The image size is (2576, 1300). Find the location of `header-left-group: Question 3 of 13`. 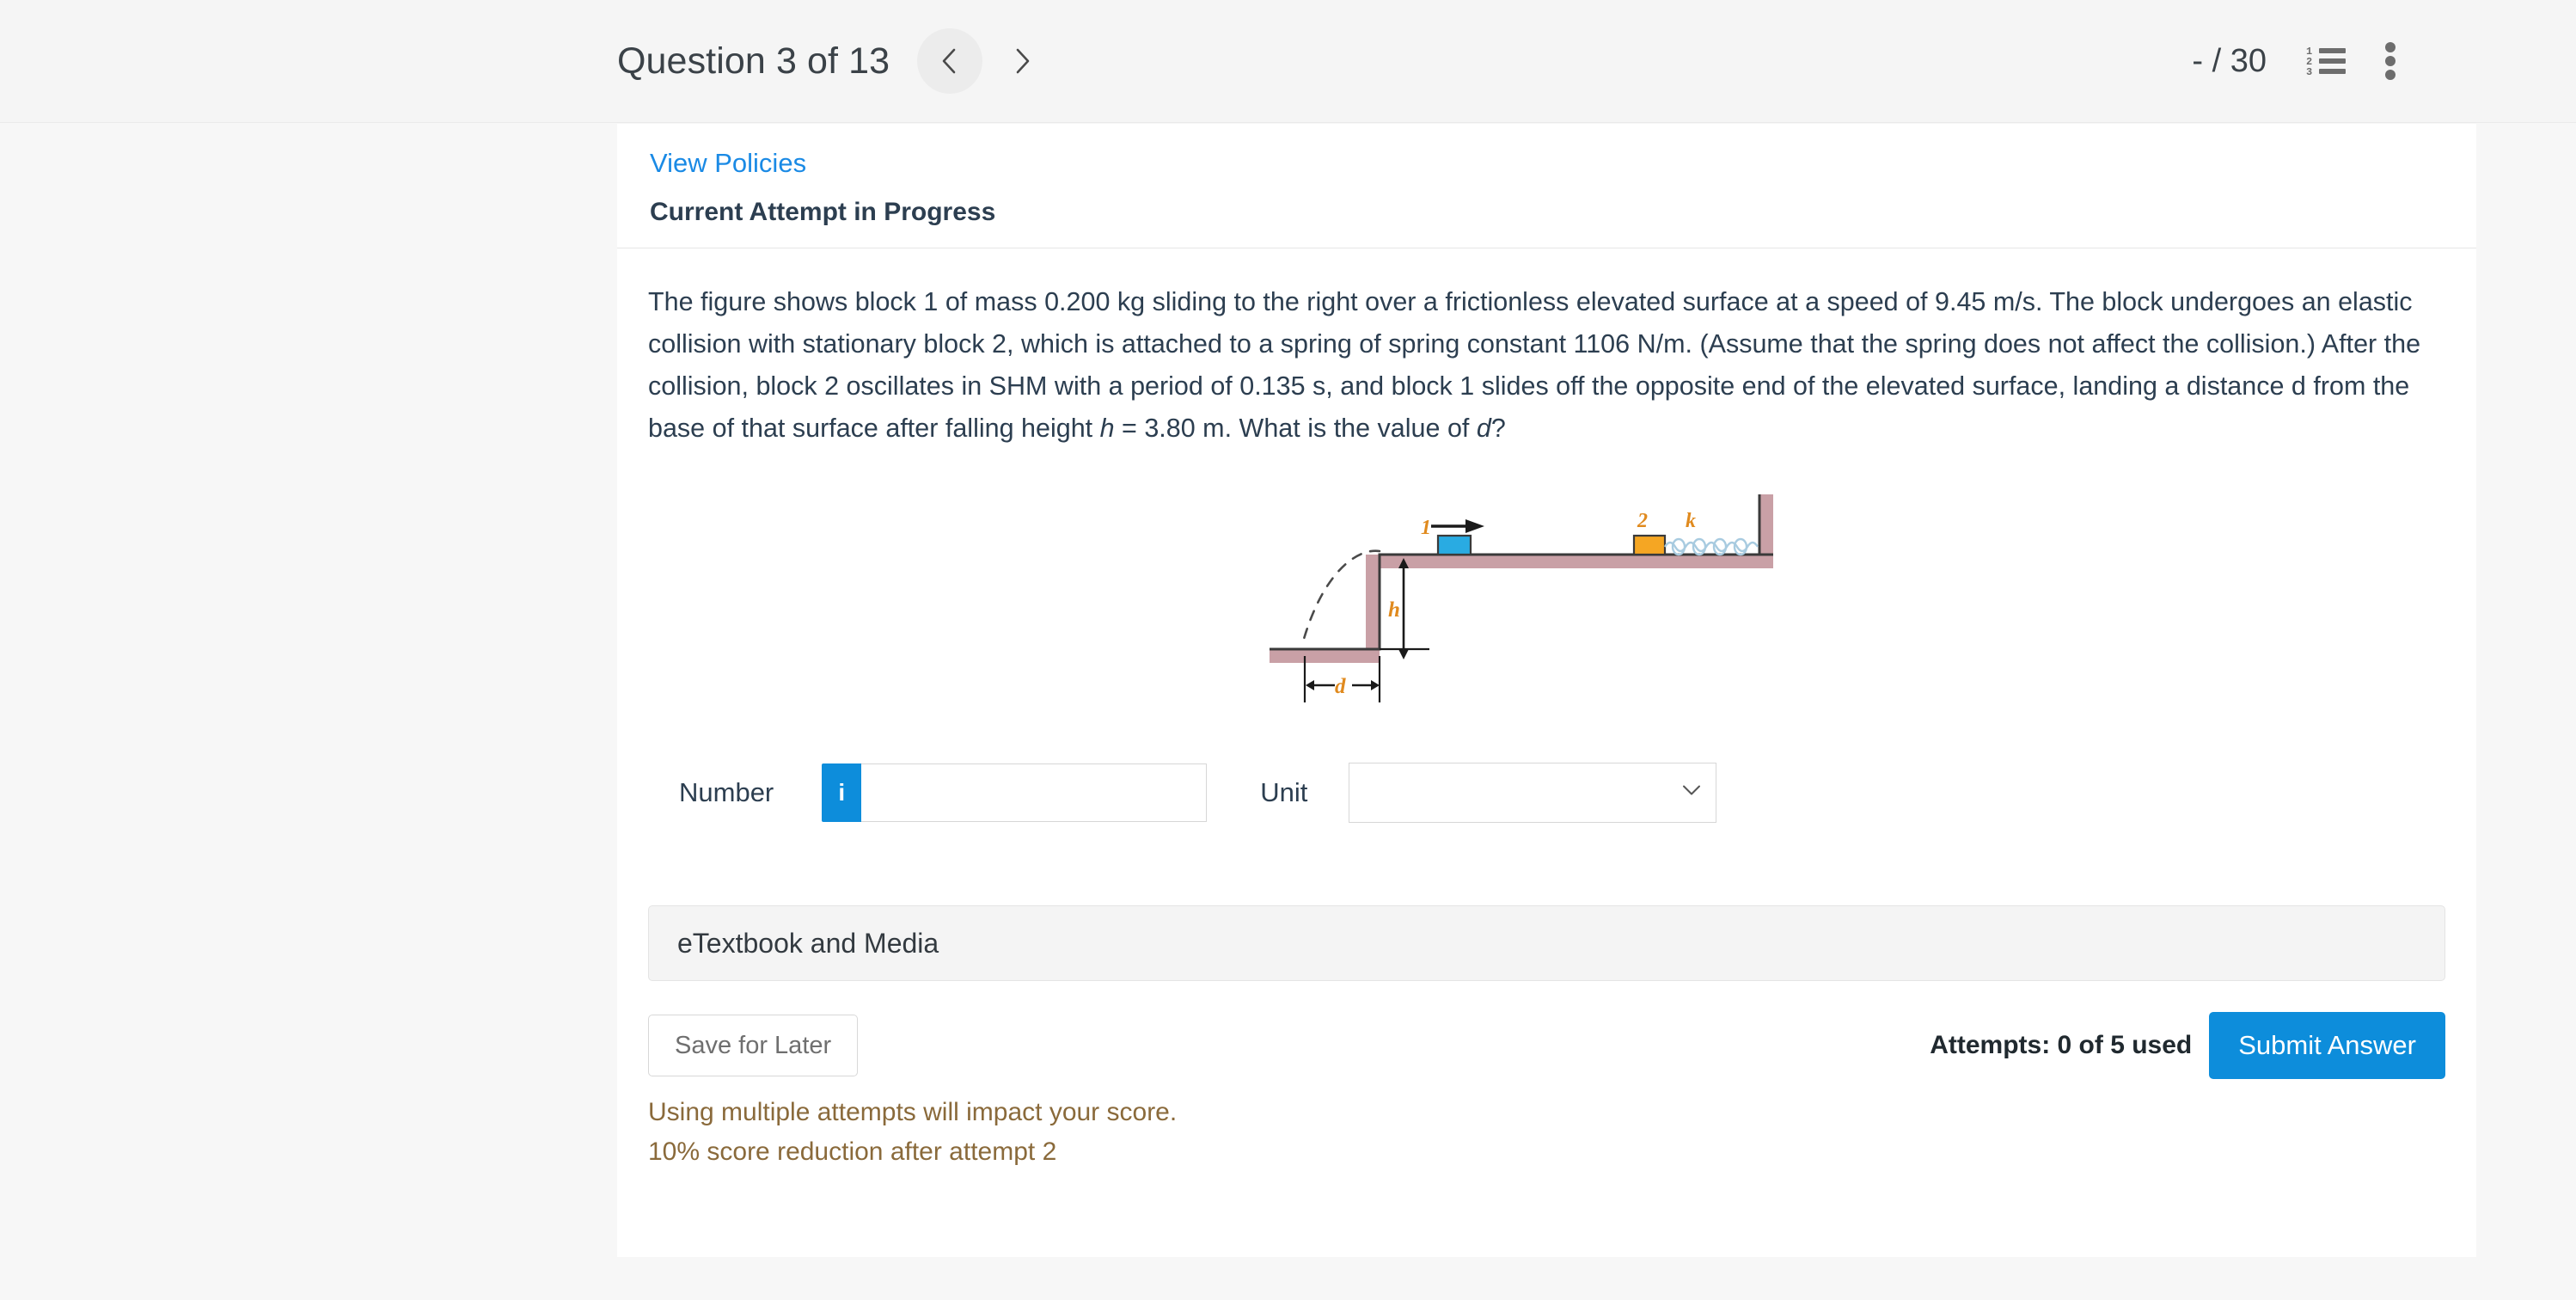

header-left-group: Question 3 of 13 is located at coordinates (836, 61).